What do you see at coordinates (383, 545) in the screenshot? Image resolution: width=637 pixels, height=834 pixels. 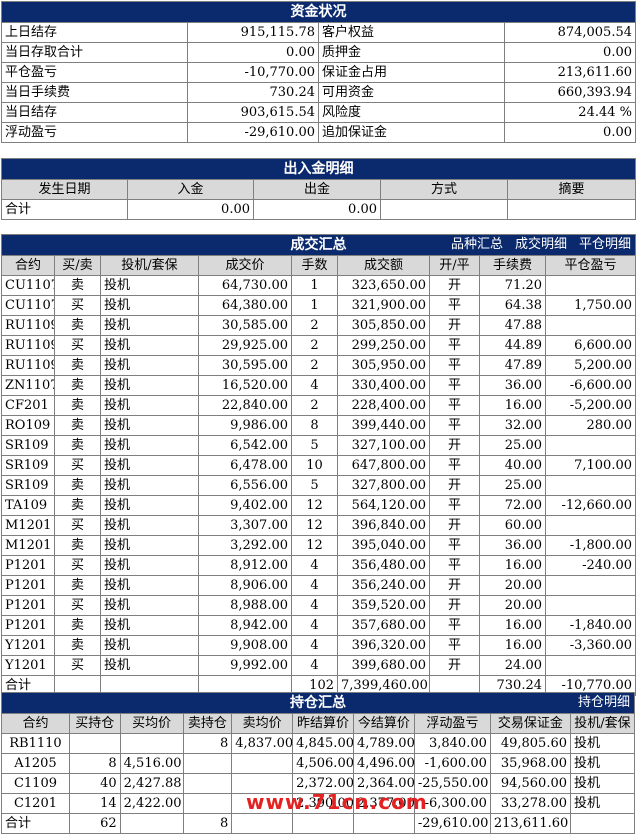 I see `trade-cell: 395,040.00` at bounding box center [383, 545].